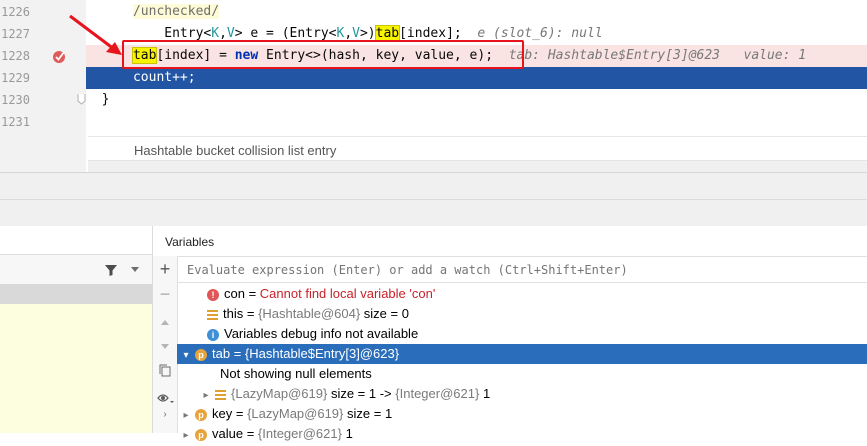  What do you see at coordinates (215, 33) in the screenshot?
I see `code-token: K` at bounding box center [215, 33].